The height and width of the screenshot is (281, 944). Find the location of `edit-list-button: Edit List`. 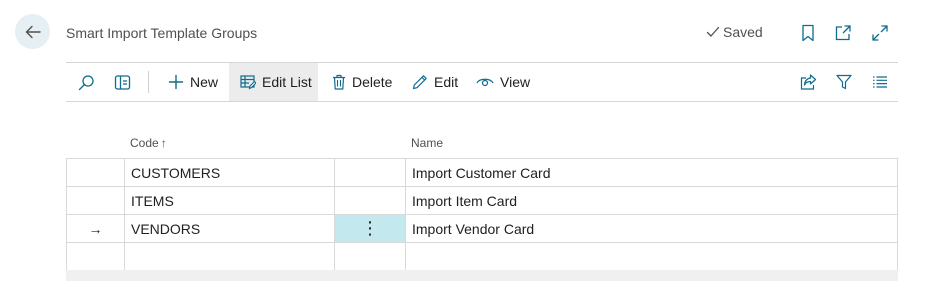

edit-list-button: Edit List is located at coordinates (273, 82).